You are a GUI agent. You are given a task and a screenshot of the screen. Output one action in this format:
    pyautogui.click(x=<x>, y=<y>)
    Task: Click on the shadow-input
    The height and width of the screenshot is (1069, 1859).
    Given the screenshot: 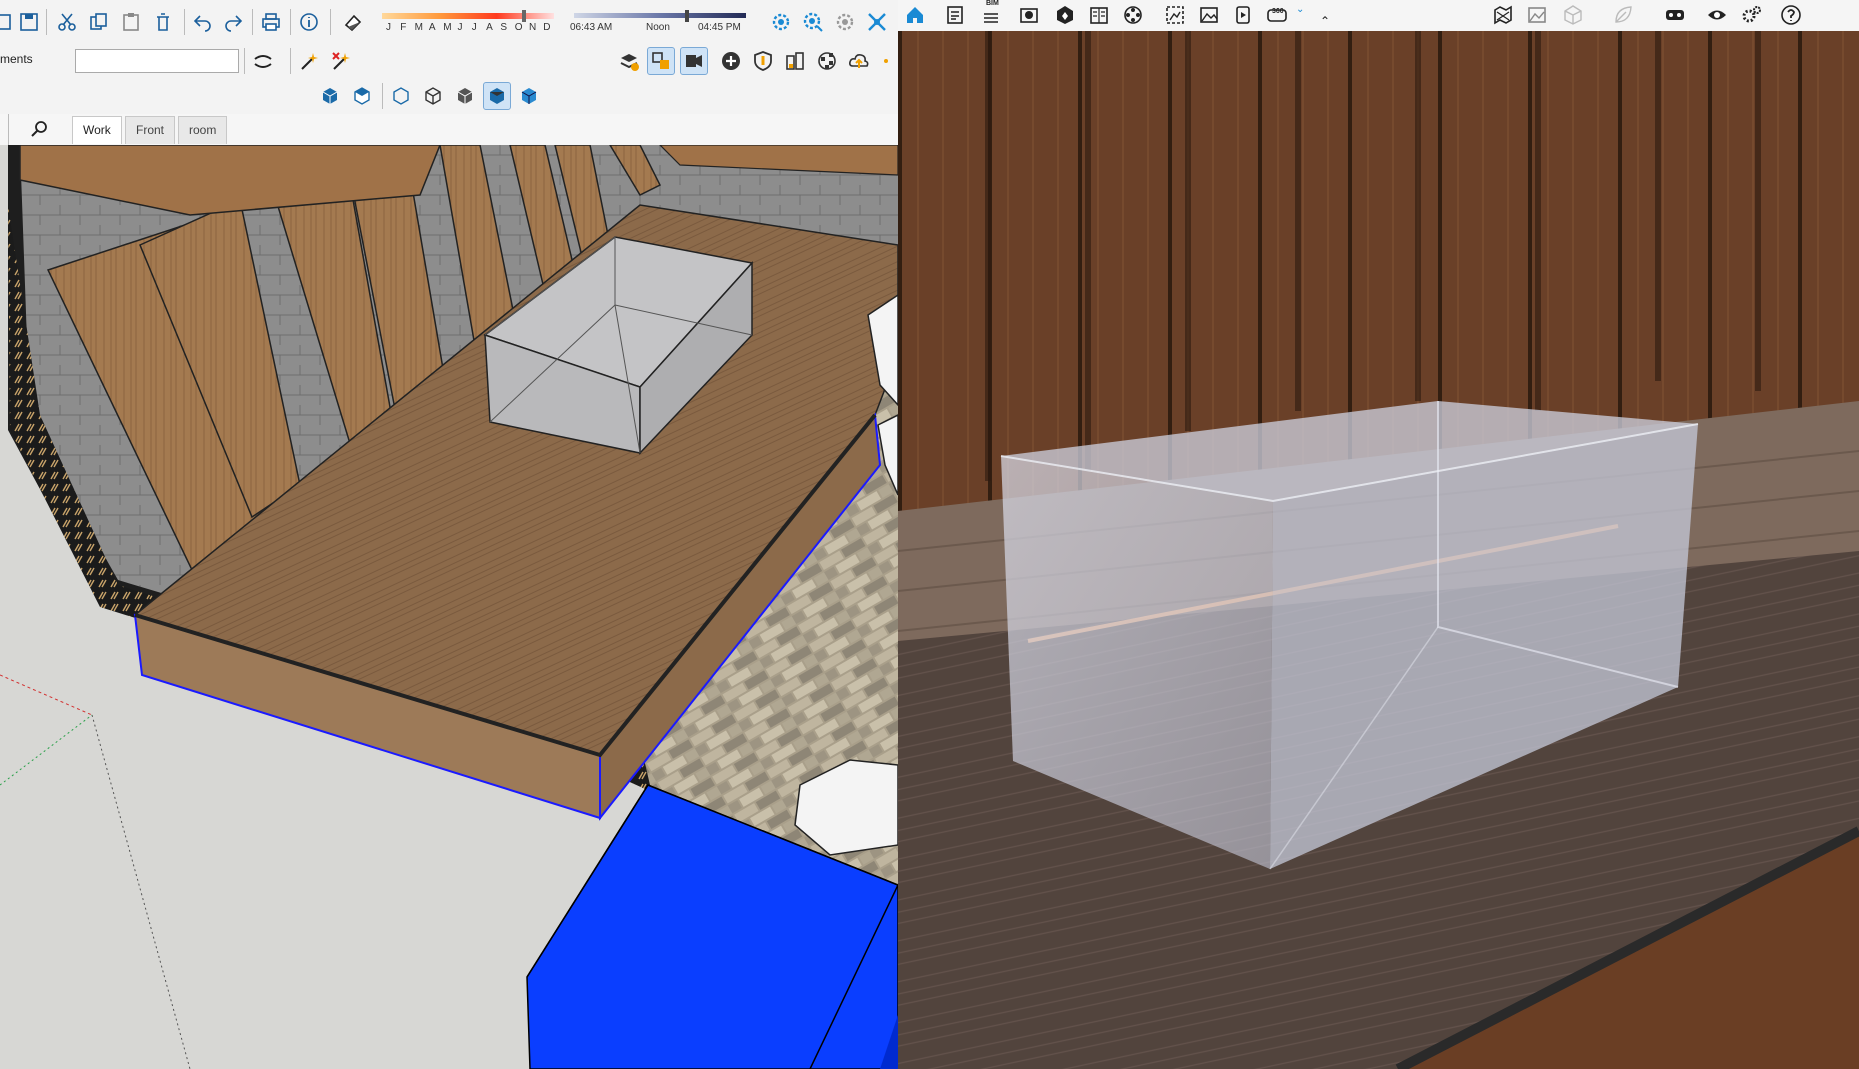 What is the action you would take?
    pyautogui.click(x=157, y=61)
    